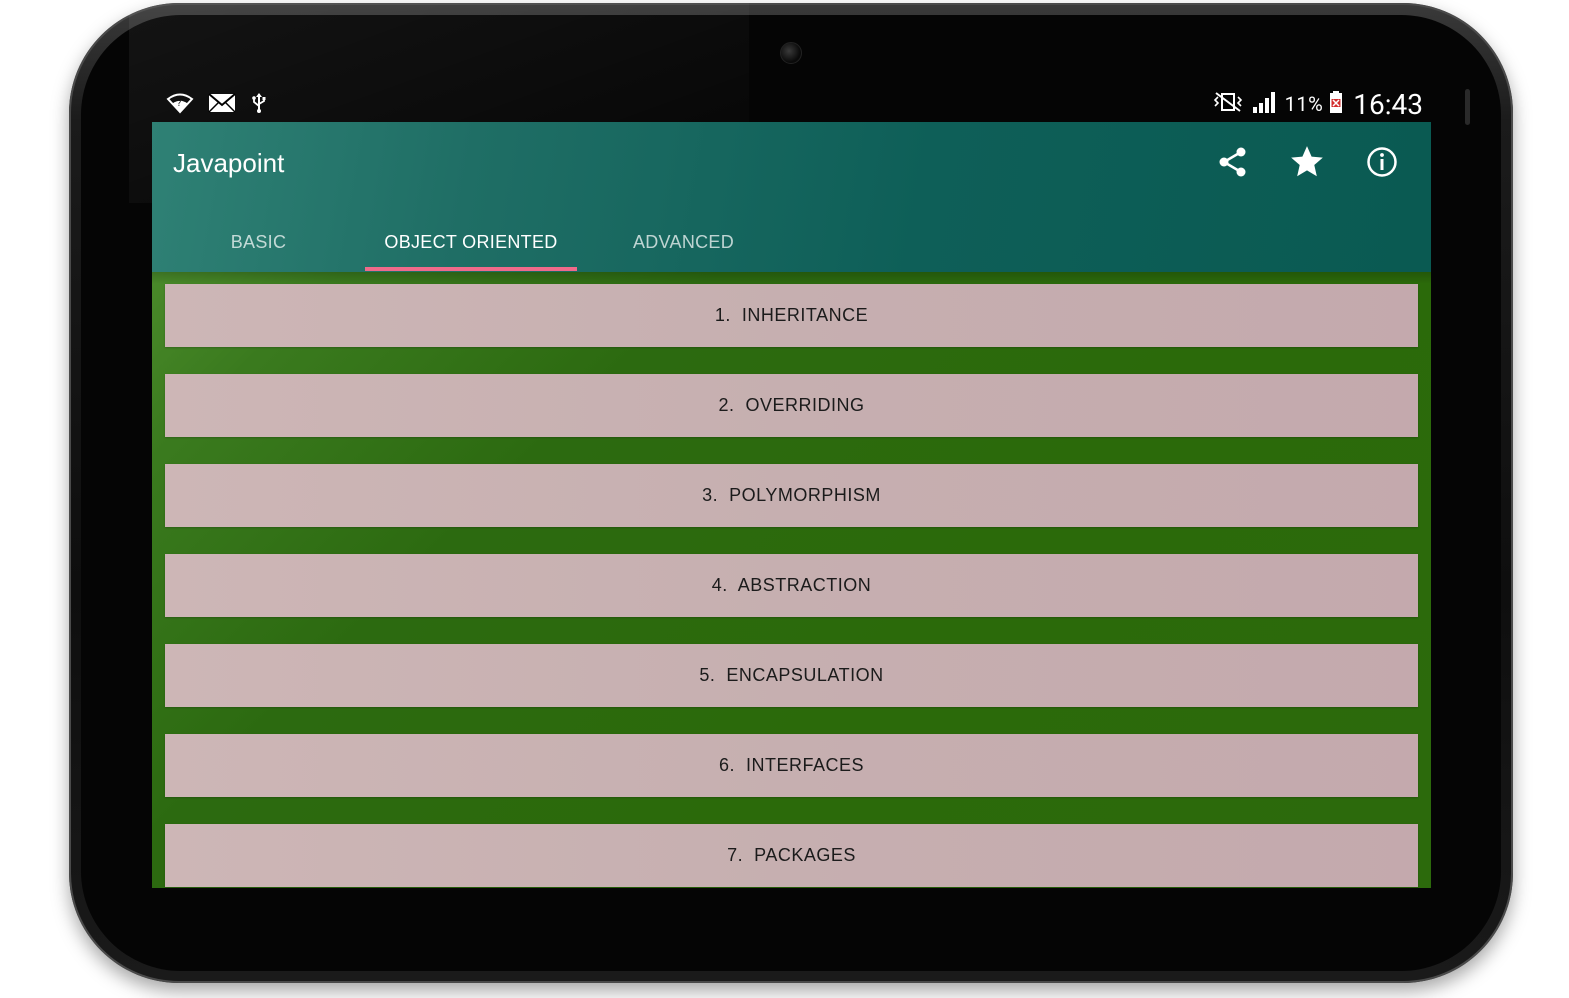 The width and height of the screenshot is (1569, 998). Describe the element at coordinates (791, 53) in the screenshot. I see `front-camera` at that location.